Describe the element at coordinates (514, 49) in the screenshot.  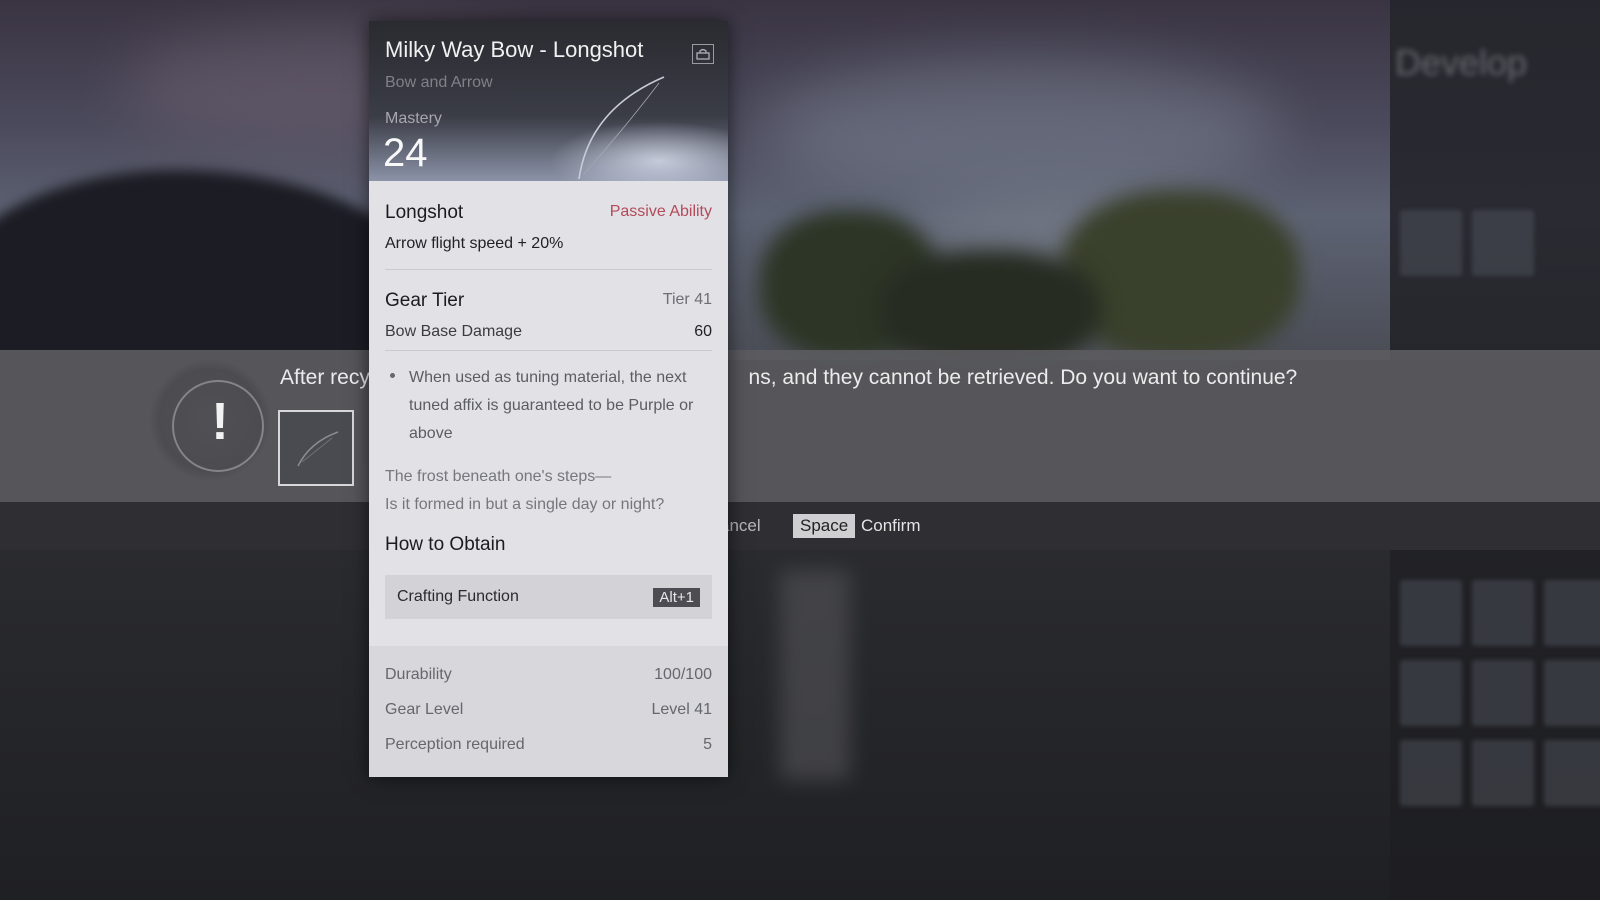
I see `item-name: Milky Way Bow - Longshot` at that location.